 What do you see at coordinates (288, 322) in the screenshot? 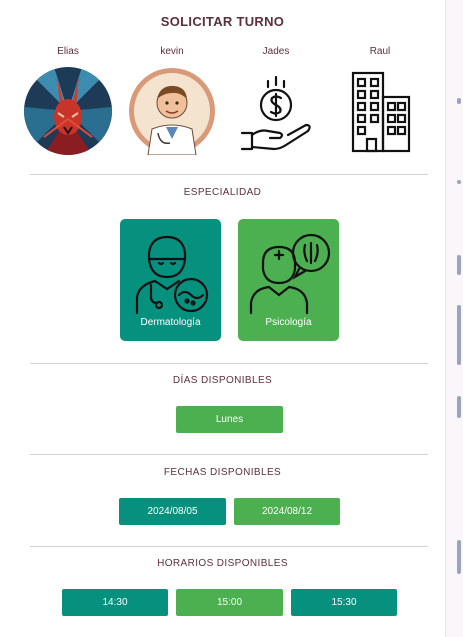
I see `specialty-label: Psicología` at bounding box center [288, 322].